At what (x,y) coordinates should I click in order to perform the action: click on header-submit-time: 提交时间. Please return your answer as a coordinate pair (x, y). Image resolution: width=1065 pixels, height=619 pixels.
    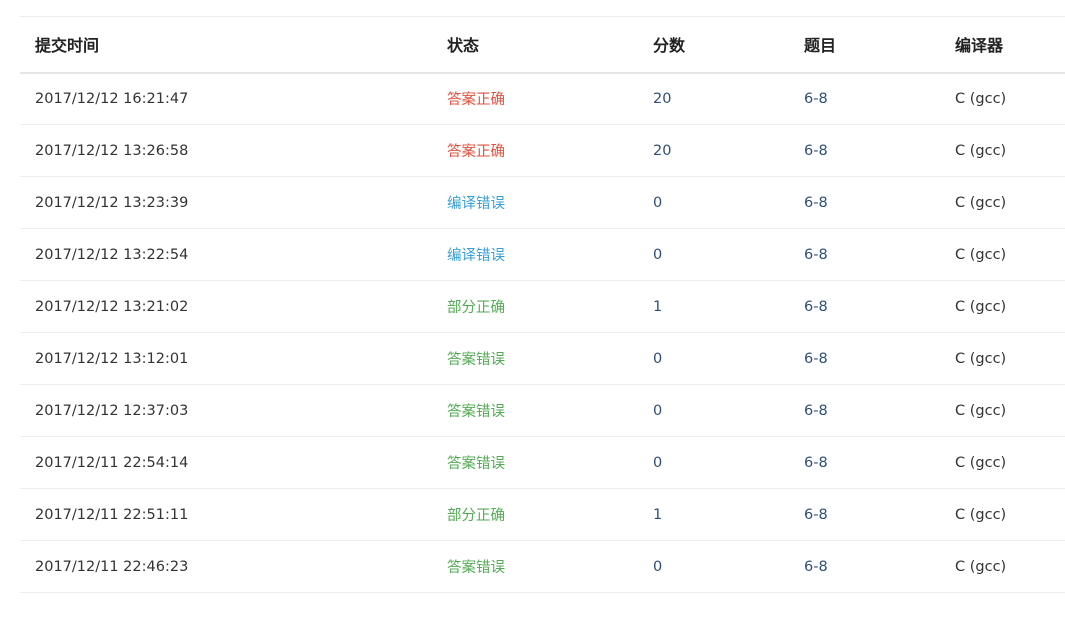
    Looking at the image, I should click on (67, 46).